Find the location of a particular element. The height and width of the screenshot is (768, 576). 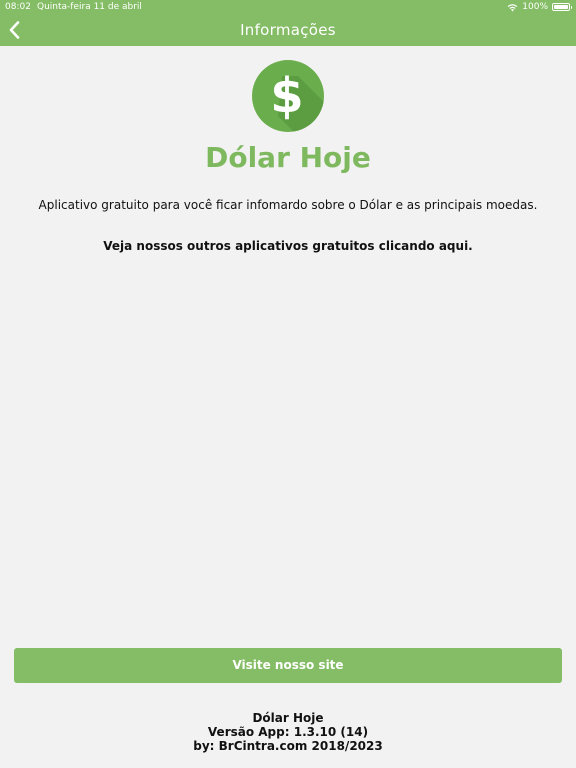

page-title: Informações is located at coordinates (288, 30).